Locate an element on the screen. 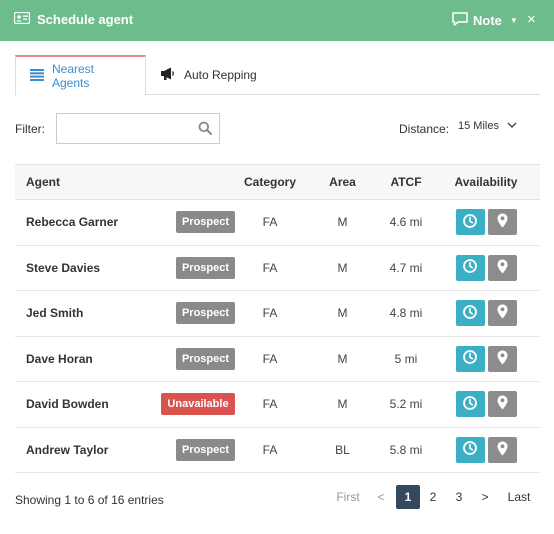 The width and height of the screenshot is (554, 534). page-button-1: 1 is located at coordinates (408, 497).